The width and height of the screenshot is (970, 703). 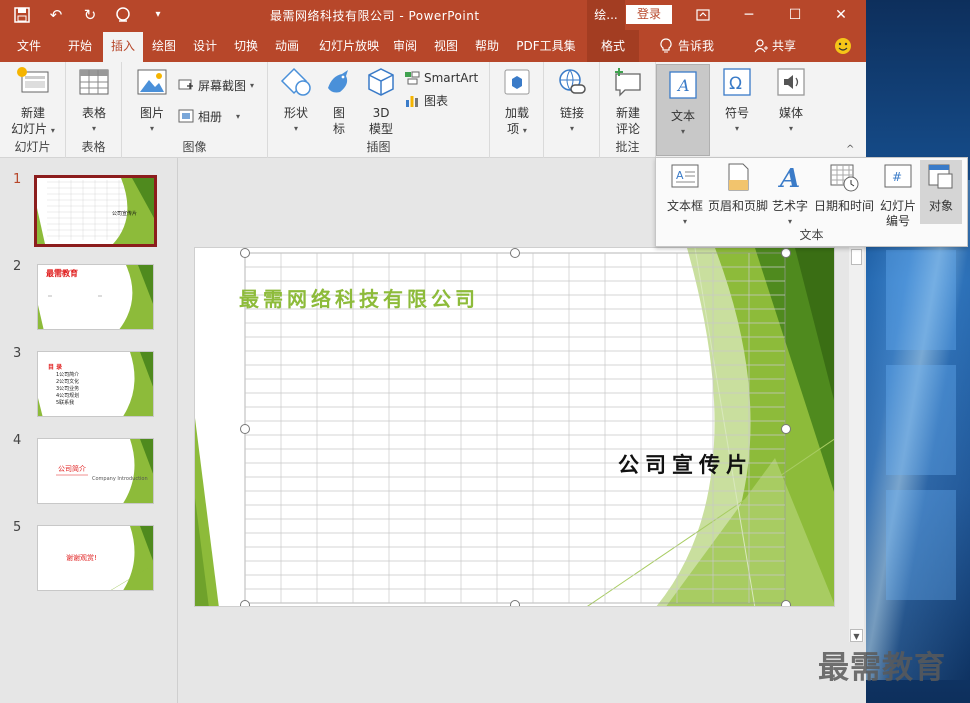 What do you see at coordinates (738, 177) in the screenshot?
I see `header-footer-icon` at bounding box center [738, 177].